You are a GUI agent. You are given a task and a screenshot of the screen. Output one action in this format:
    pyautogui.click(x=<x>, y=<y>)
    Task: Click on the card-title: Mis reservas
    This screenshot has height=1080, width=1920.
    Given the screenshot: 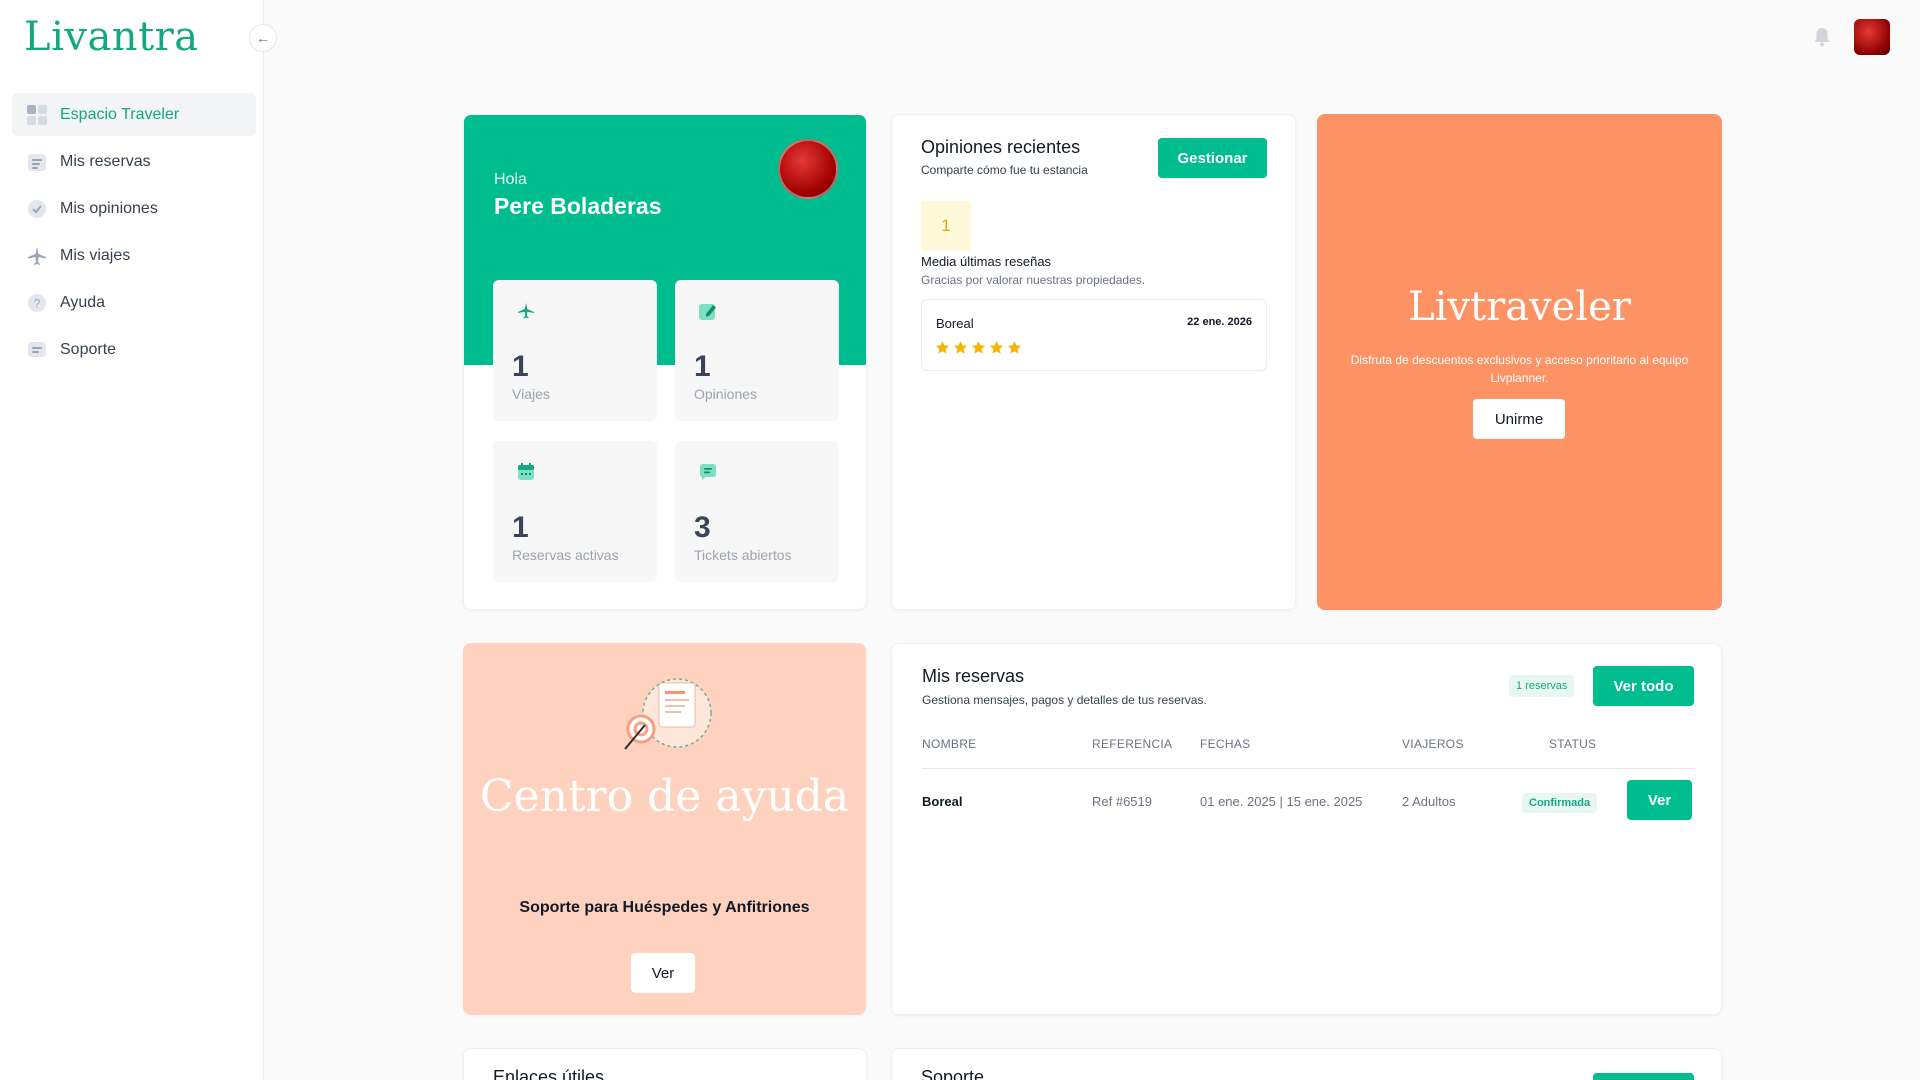 What is the action you would take?
    pyautogui.click(x=973, y=676)
    